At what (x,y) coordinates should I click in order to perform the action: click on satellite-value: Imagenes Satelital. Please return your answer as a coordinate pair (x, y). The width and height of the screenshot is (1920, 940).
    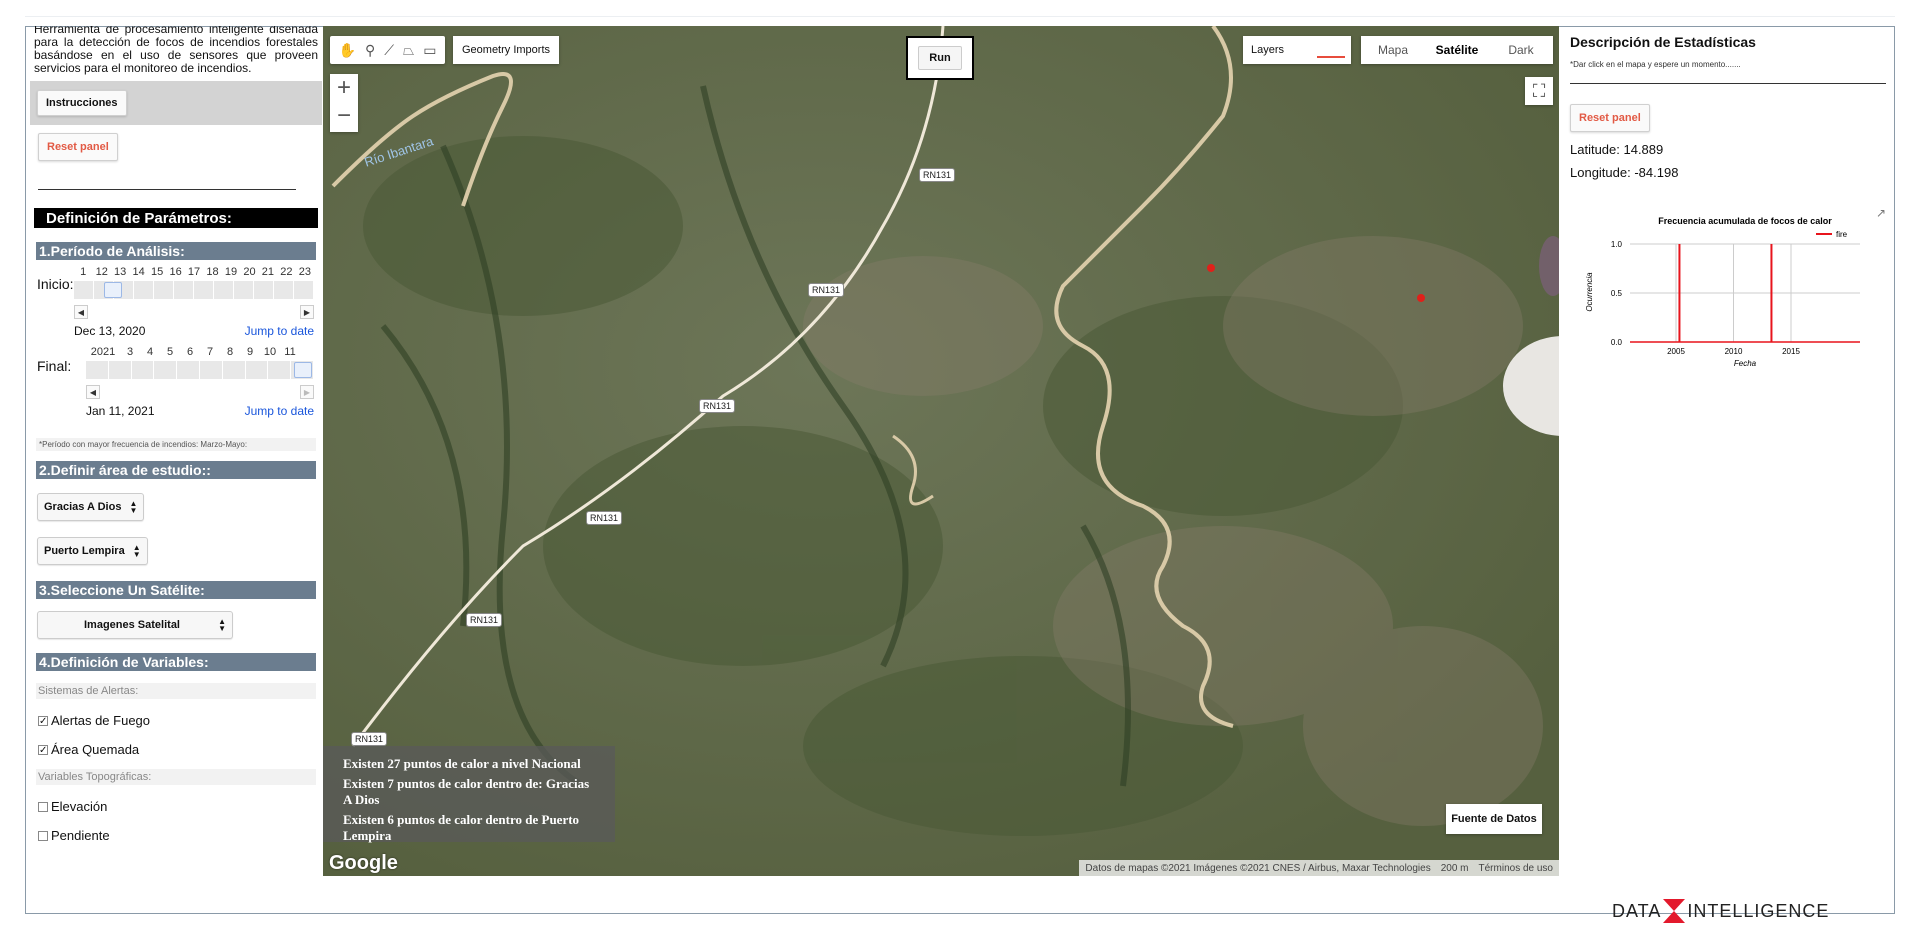
    Looking at the image, I should click on (132, 625).